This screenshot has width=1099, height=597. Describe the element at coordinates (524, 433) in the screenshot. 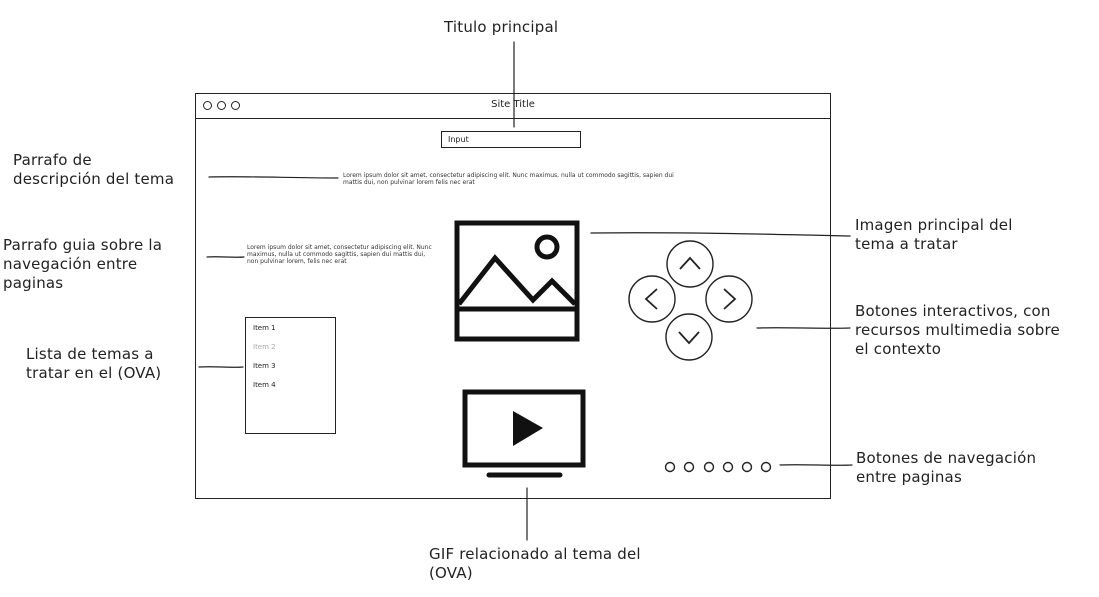

I see `video-play-icon` at that location.